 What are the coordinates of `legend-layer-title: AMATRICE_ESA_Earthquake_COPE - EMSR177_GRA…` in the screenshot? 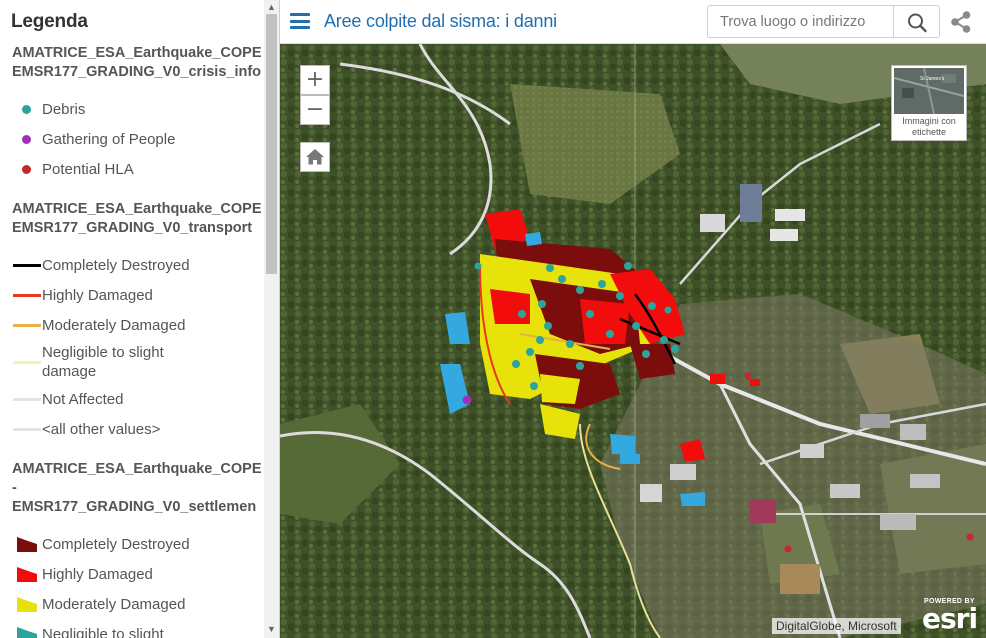 It's located at (132, 488).